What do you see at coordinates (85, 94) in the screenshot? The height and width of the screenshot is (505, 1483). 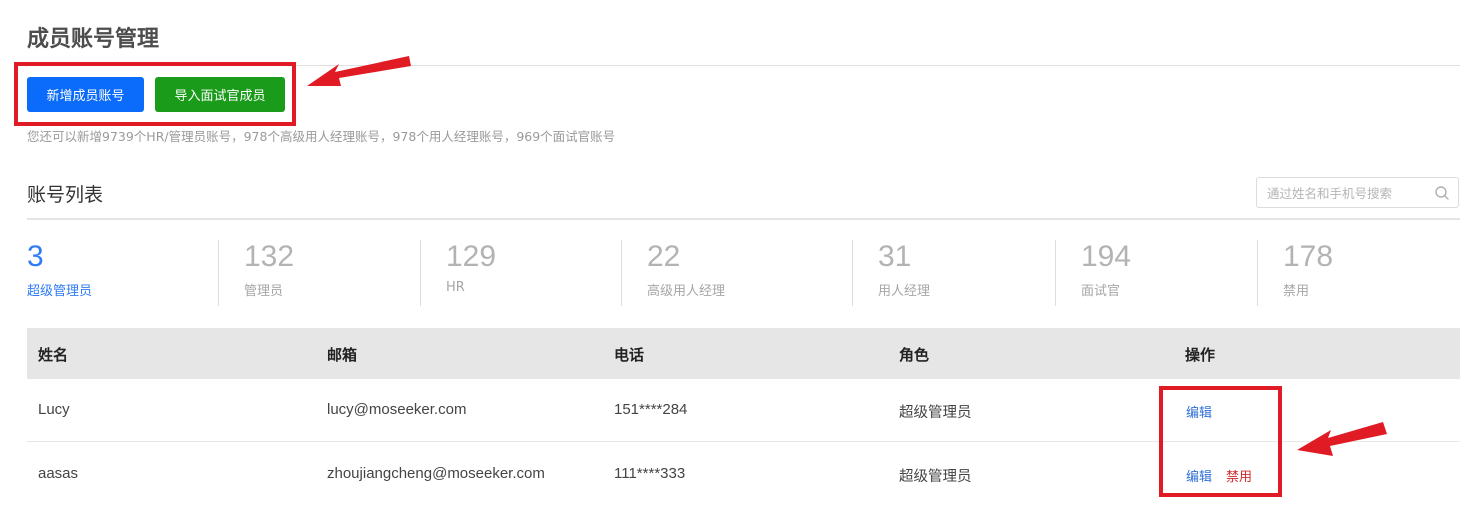 I see `add-member-account-button: 新增成员账号` at bounding box center [85, 94].